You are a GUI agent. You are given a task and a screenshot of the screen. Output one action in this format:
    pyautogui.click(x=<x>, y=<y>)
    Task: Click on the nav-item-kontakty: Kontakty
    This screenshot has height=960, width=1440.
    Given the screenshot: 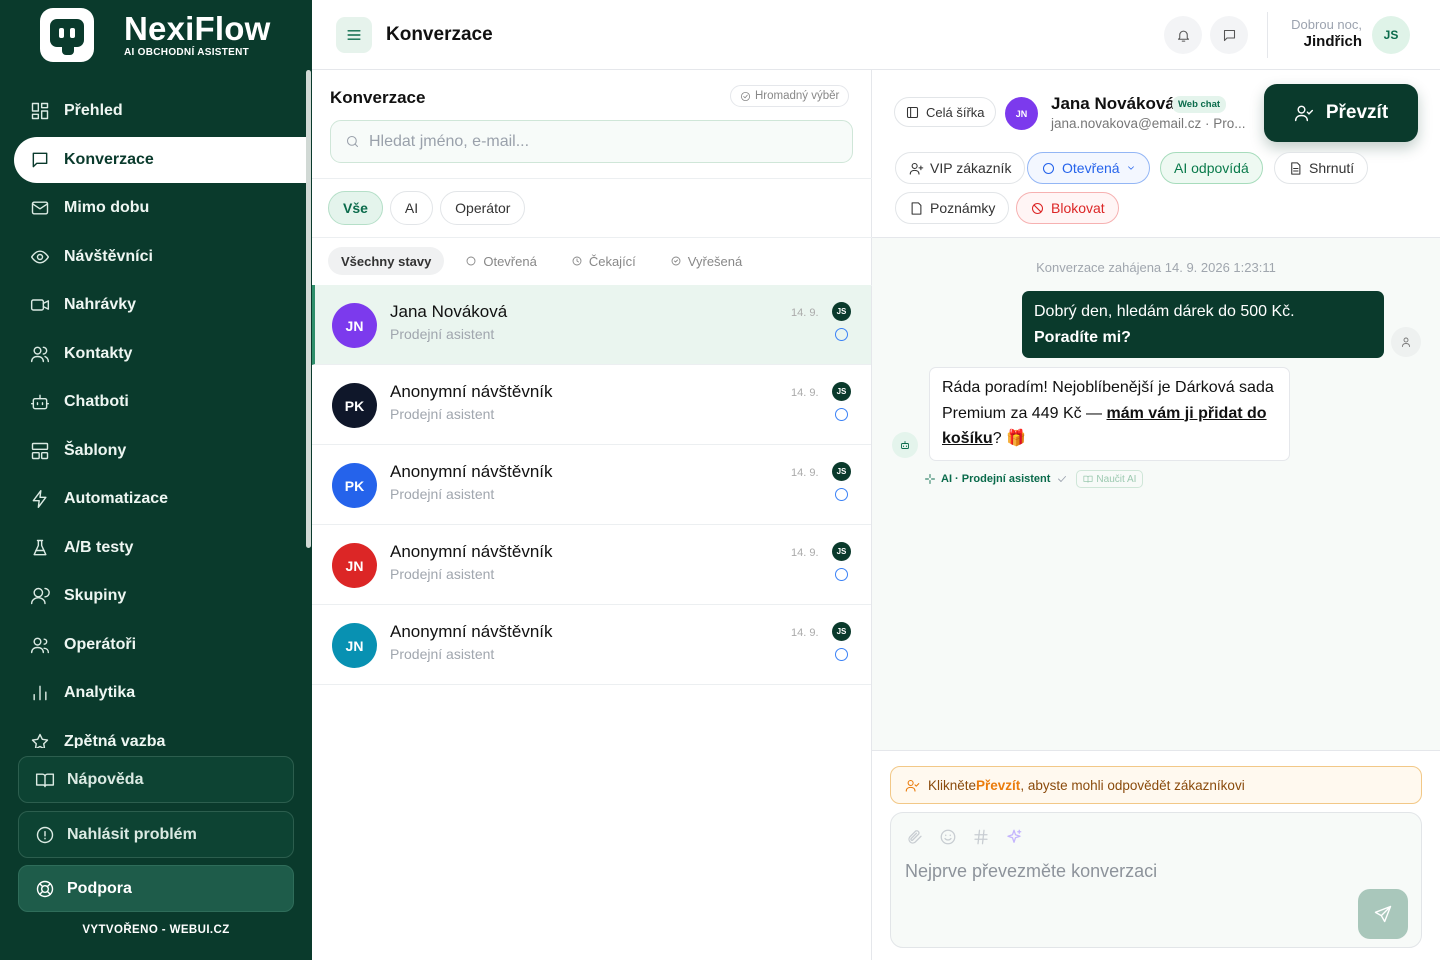 What is the action you would take?
    pyautogui.click(x=160, y=354)
    